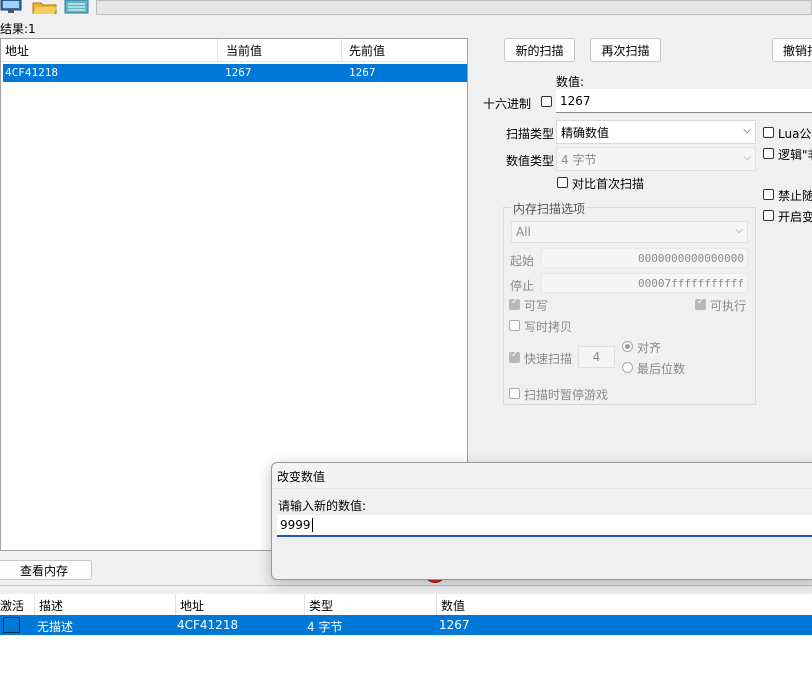  I want to click on copy-on-write-label: 写时拷贝, so click(548, 327).